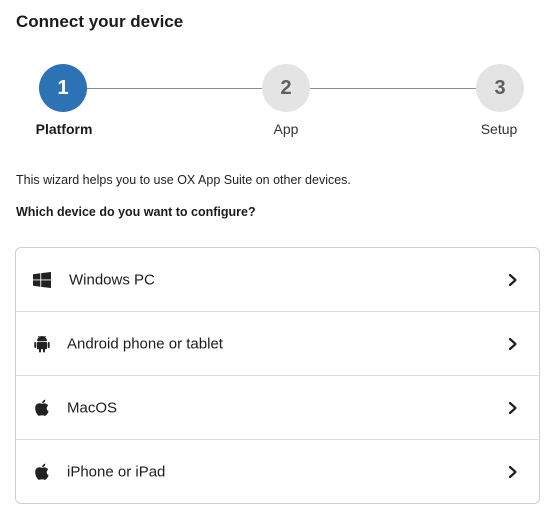 The width and height of the screenshot is (550, 513). I want to click on step-1-circle: 1, so click(63, 88).